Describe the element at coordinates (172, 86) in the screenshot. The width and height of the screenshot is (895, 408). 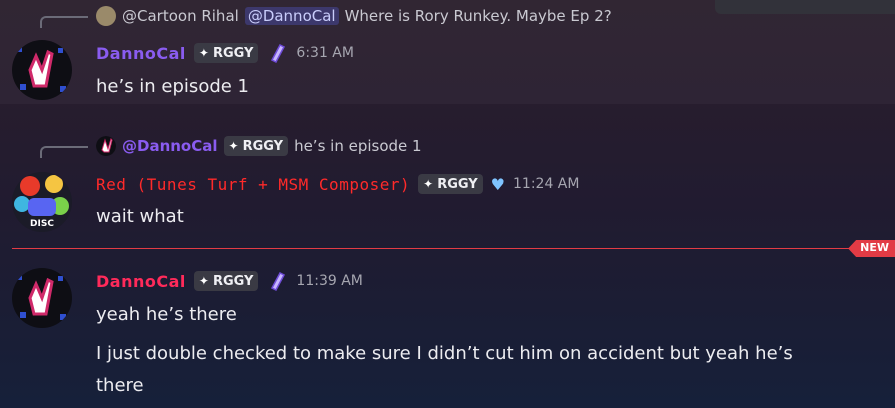
I see `message-text: he’s in episode 1` at that location.